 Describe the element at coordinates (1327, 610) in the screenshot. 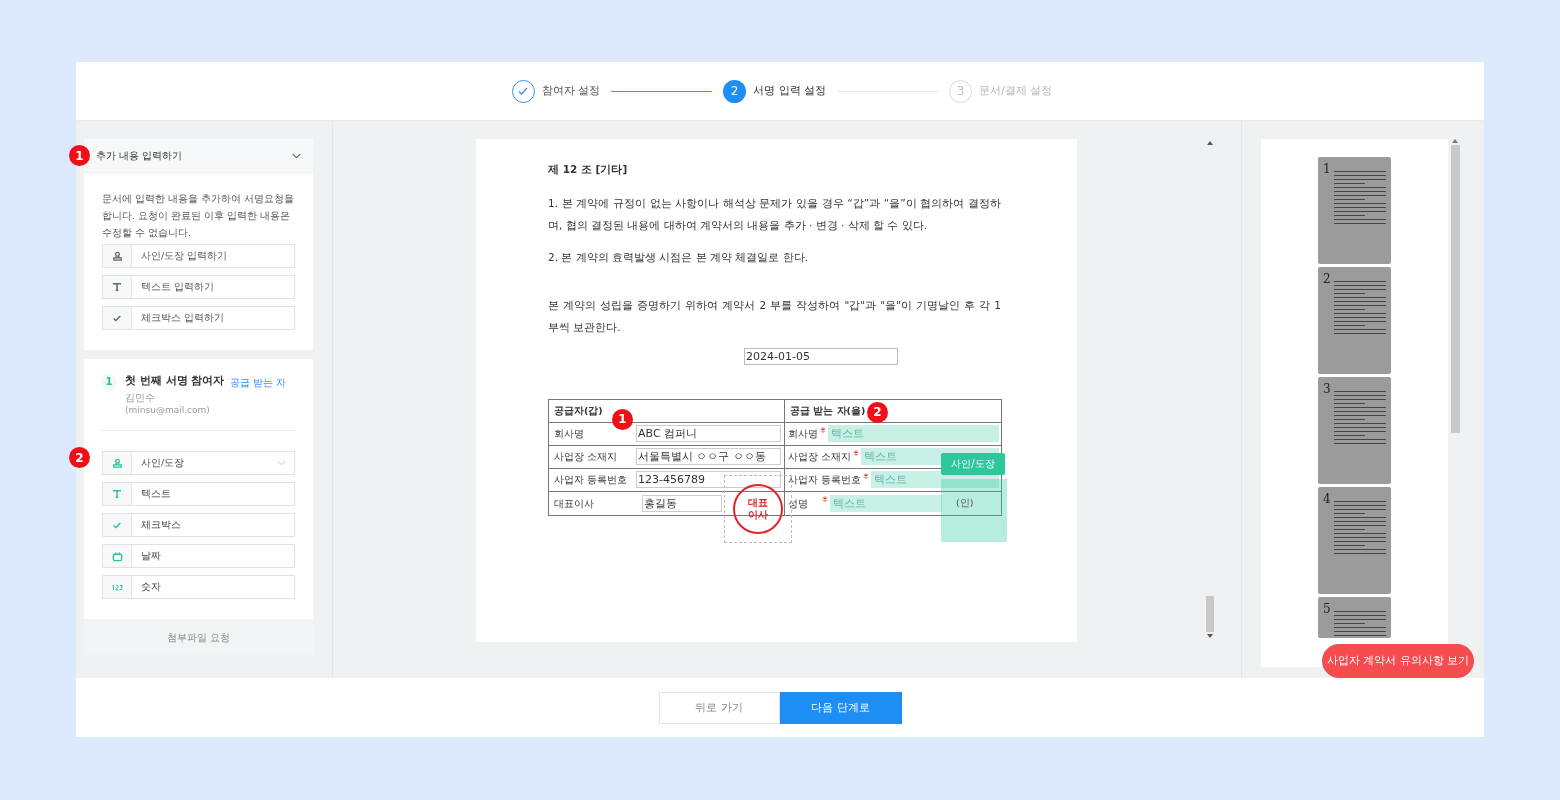

I see `page-number: 5` at that location.